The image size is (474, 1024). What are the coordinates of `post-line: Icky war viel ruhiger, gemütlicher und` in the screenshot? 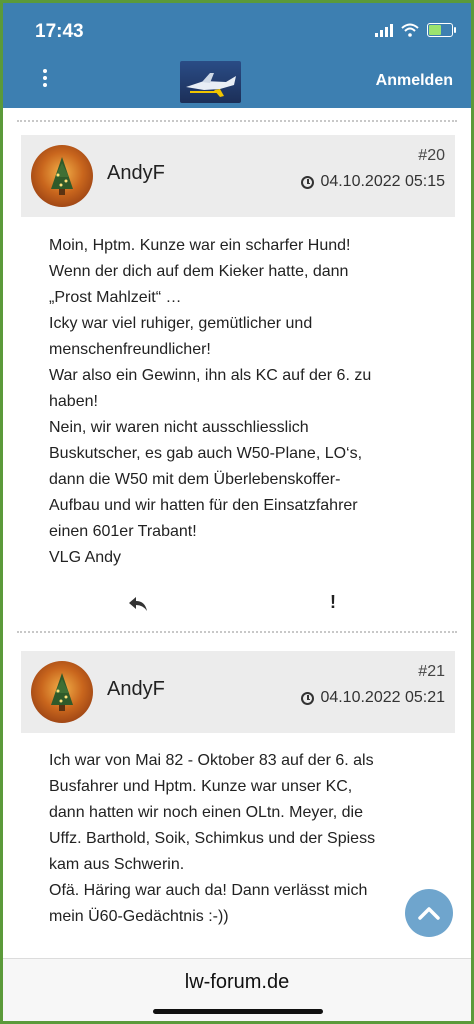 It's located at (181, 323).